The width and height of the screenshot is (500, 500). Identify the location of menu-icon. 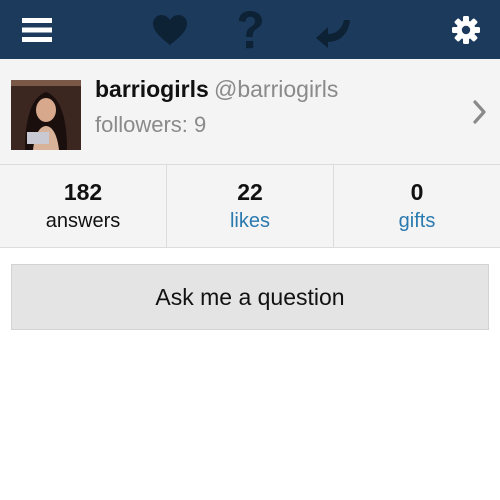
(37, 29).